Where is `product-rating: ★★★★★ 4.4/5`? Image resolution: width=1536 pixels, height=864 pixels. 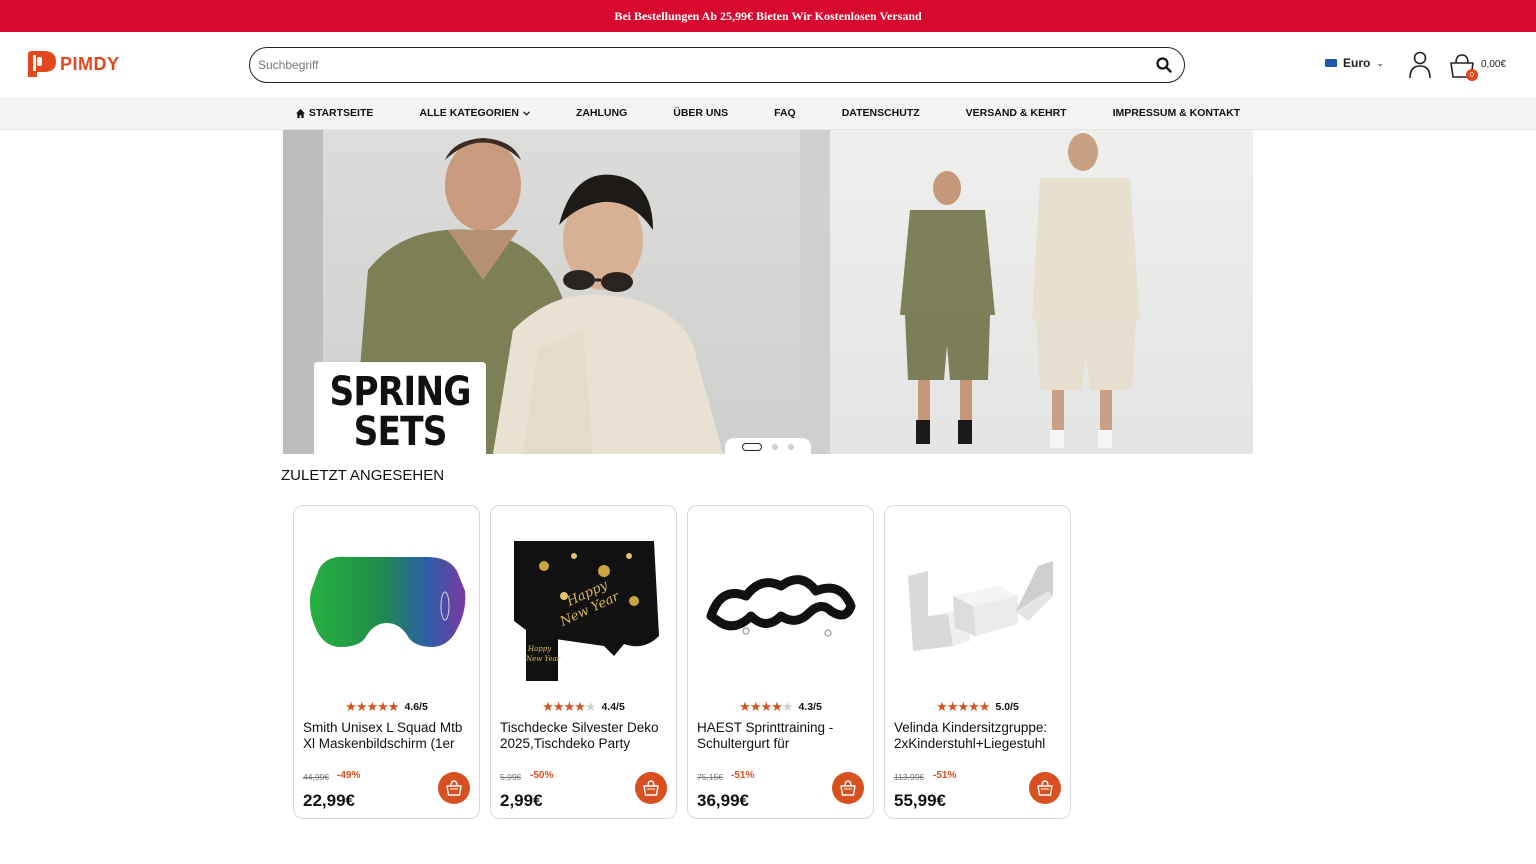
product-rating: ★★★★★ 4.4/5 is located at coordinates (583, 707).